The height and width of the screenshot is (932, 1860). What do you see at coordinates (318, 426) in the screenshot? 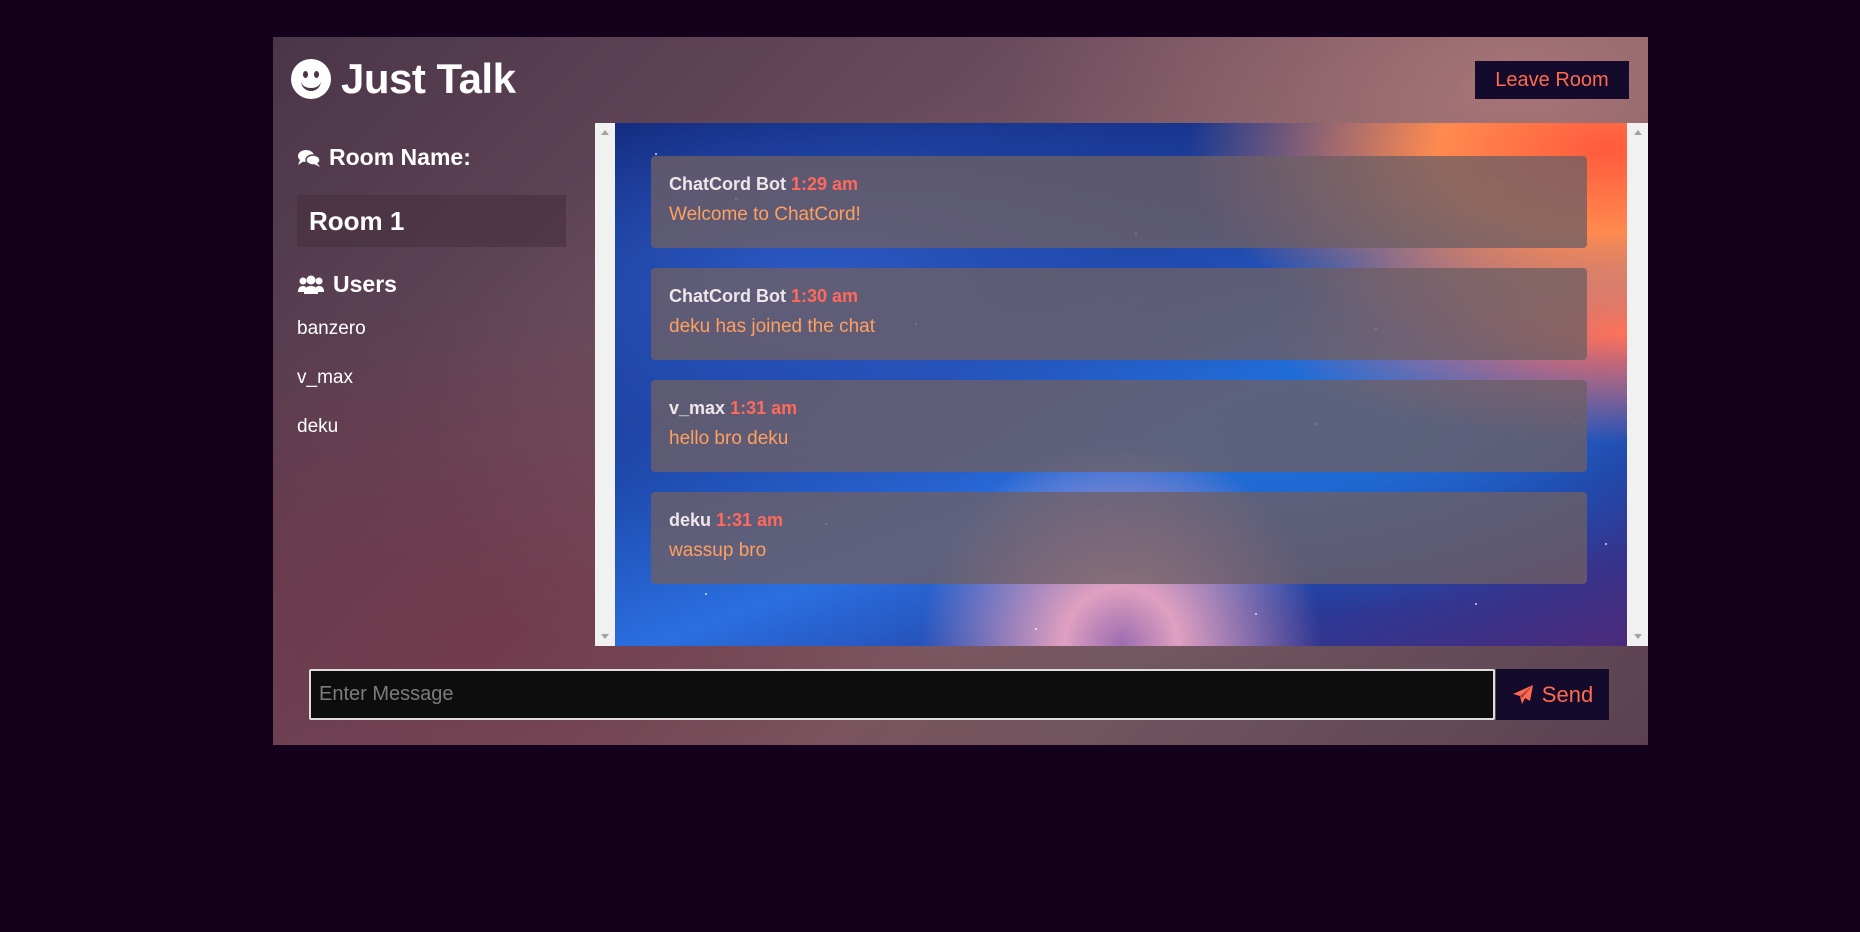
I see `user-item: deku` at bounding box center [318, 426].